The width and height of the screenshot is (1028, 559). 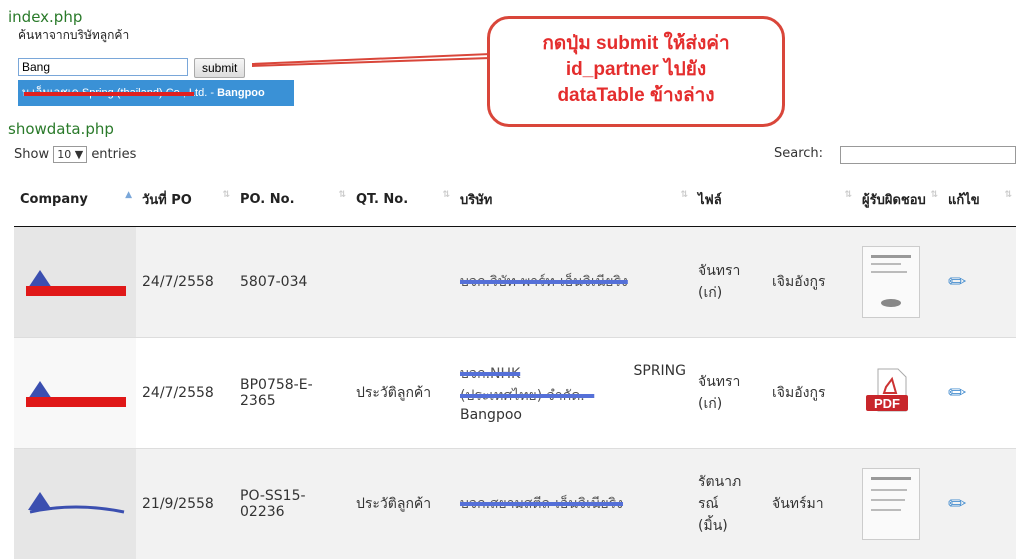 What do you see at coordinates (73, 35) in the screenshot?
I see `search-title: ค้นหาจากบริษัทลูกค้า` at bounding box center [73, 35].